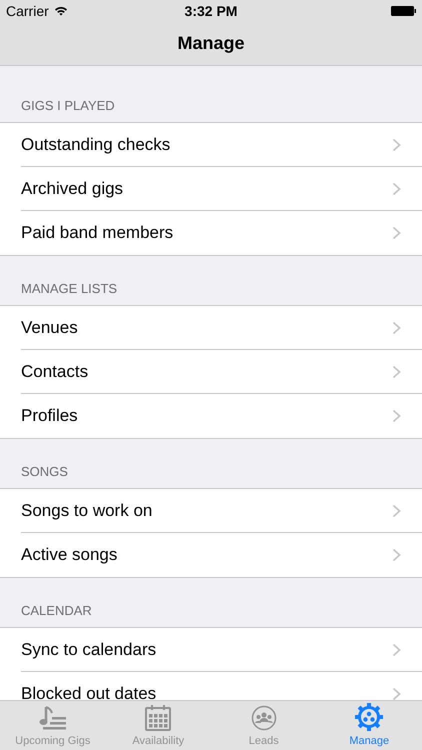 The image size is (422, 750). Describe the element at coordinates (69, 555) in the screenshot. I see `row-label: Active songs` at that location.